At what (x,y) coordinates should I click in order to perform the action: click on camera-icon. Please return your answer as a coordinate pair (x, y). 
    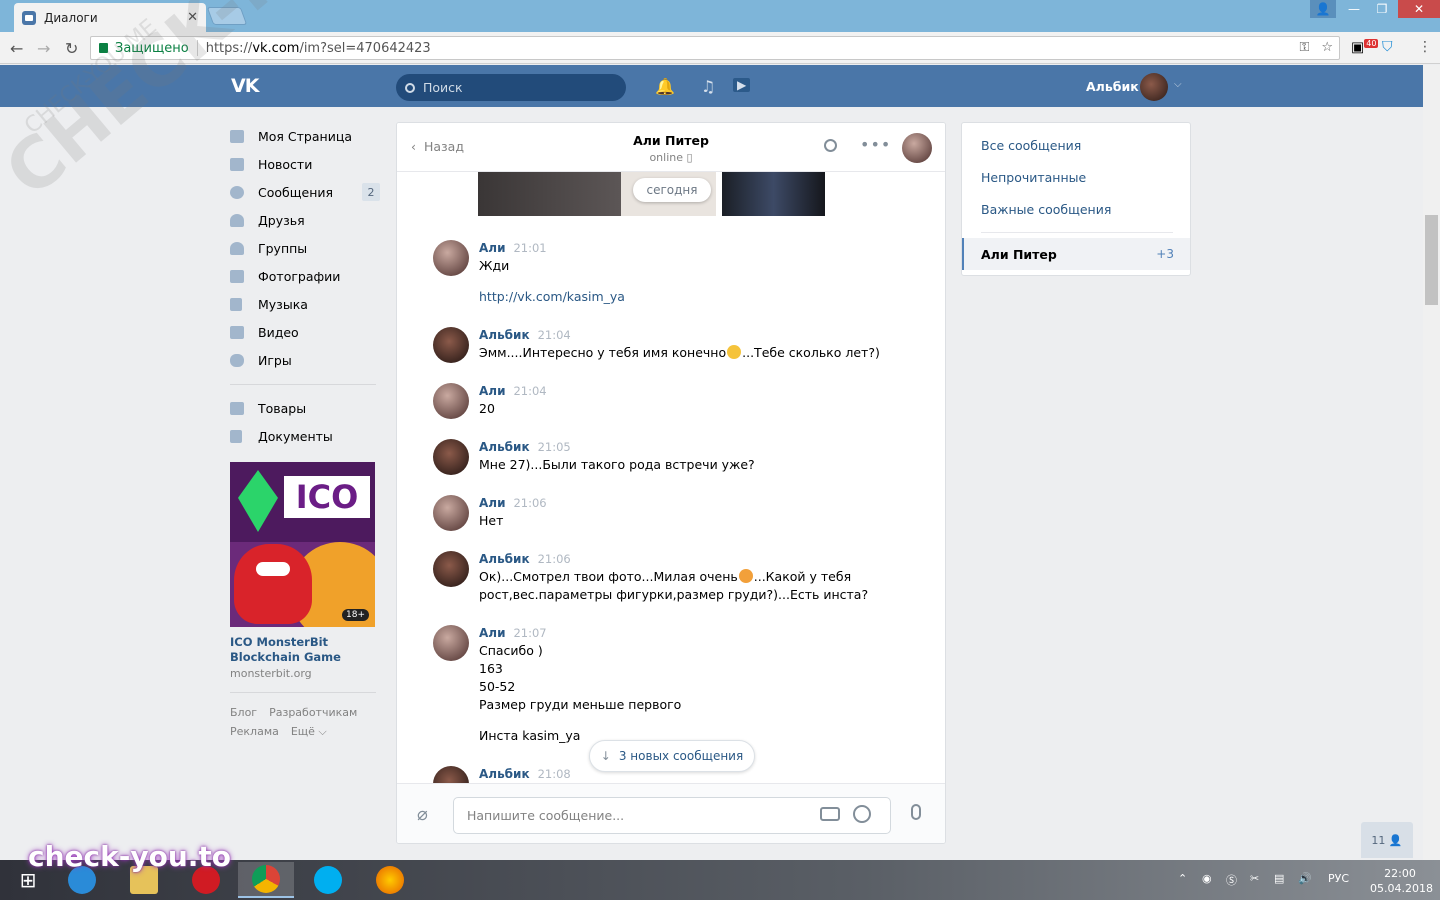
    Looking at the image, I should click on (830, 814).